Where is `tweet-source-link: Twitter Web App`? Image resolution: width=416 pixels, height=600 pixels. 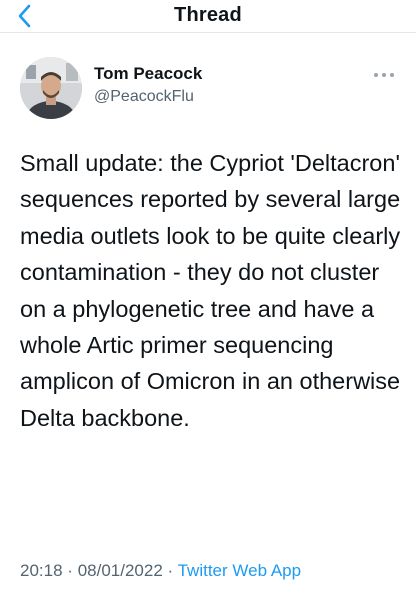 tweet-source-link: Twitter Web App is located at coordinates (239, 570).